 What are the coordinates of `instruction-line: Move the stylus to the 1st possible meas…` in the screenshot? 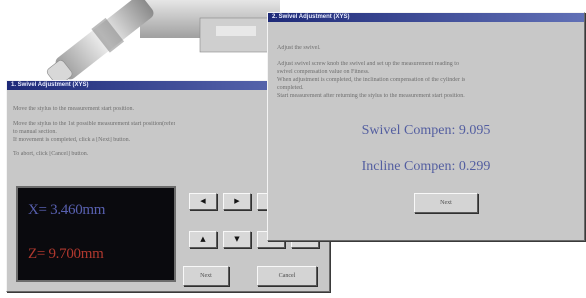 It's located at (94, 124).